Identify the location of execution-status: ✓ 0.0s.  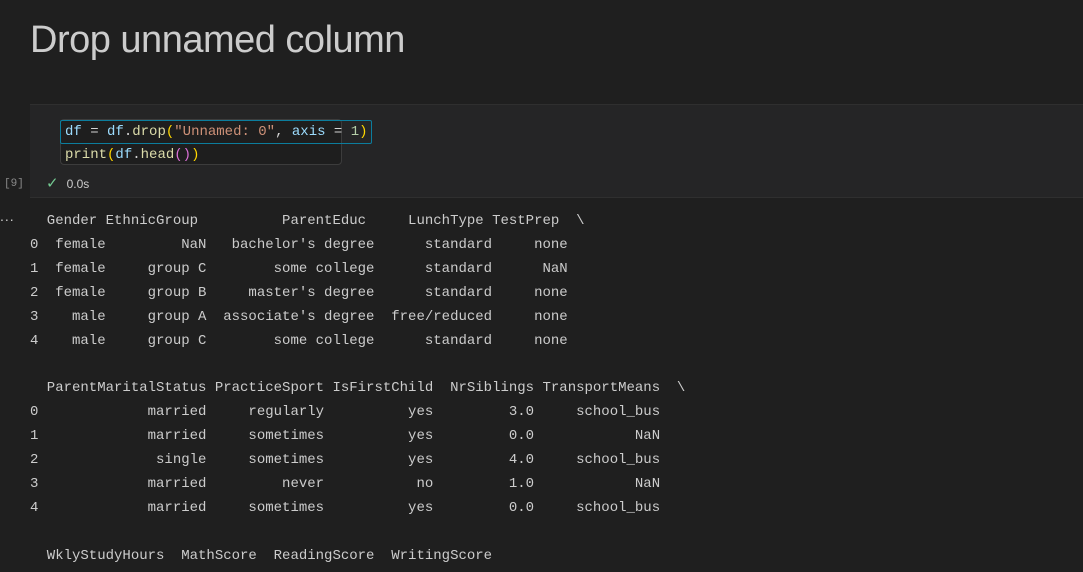
(67, 184).